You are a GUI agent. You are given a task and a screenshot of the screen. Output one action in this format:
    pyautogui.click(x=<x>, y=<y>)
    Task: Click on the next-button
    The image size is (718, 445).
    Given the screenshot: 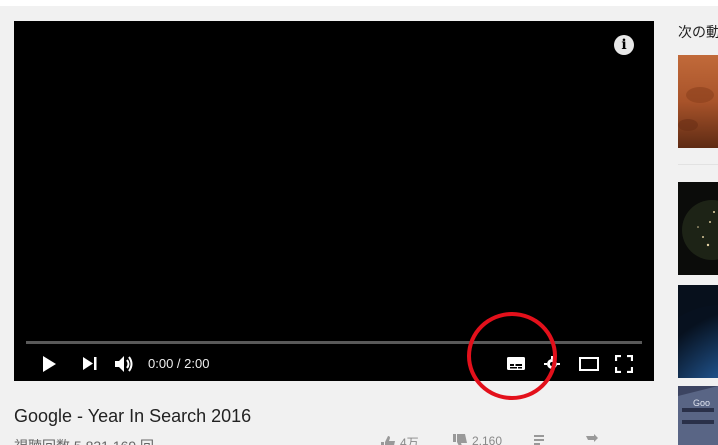 What is the action you would take?
    pyautogui.click(x=90, y=363)
    